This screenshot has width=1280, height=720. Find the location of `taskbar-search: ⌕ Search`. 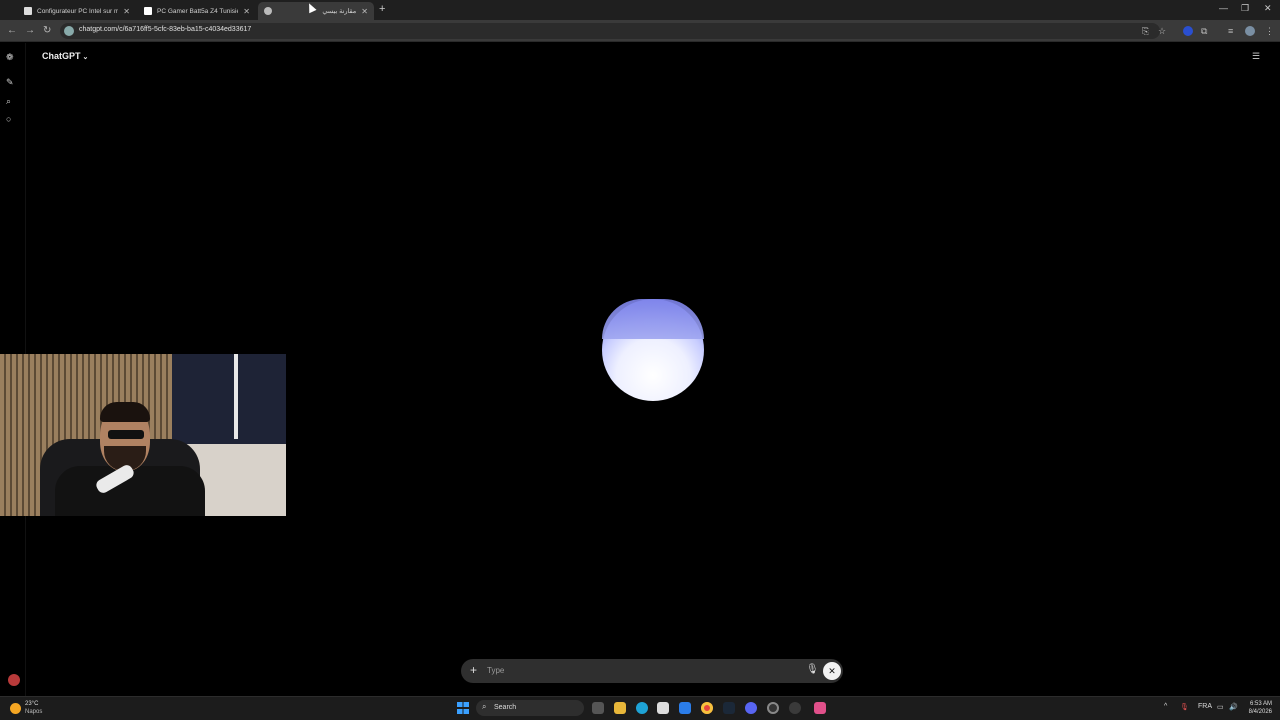

taskbar-search: ⌕ Search is located at coordinates (530, 708).